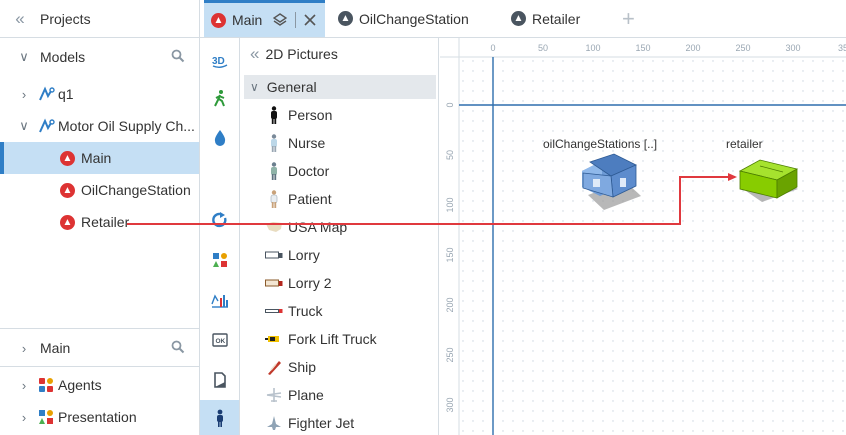 This screenshot has height=435, width=846. Describe the element at coordinates (628, 18) in the screenshot. I see `add-tab-button: +` at that location.